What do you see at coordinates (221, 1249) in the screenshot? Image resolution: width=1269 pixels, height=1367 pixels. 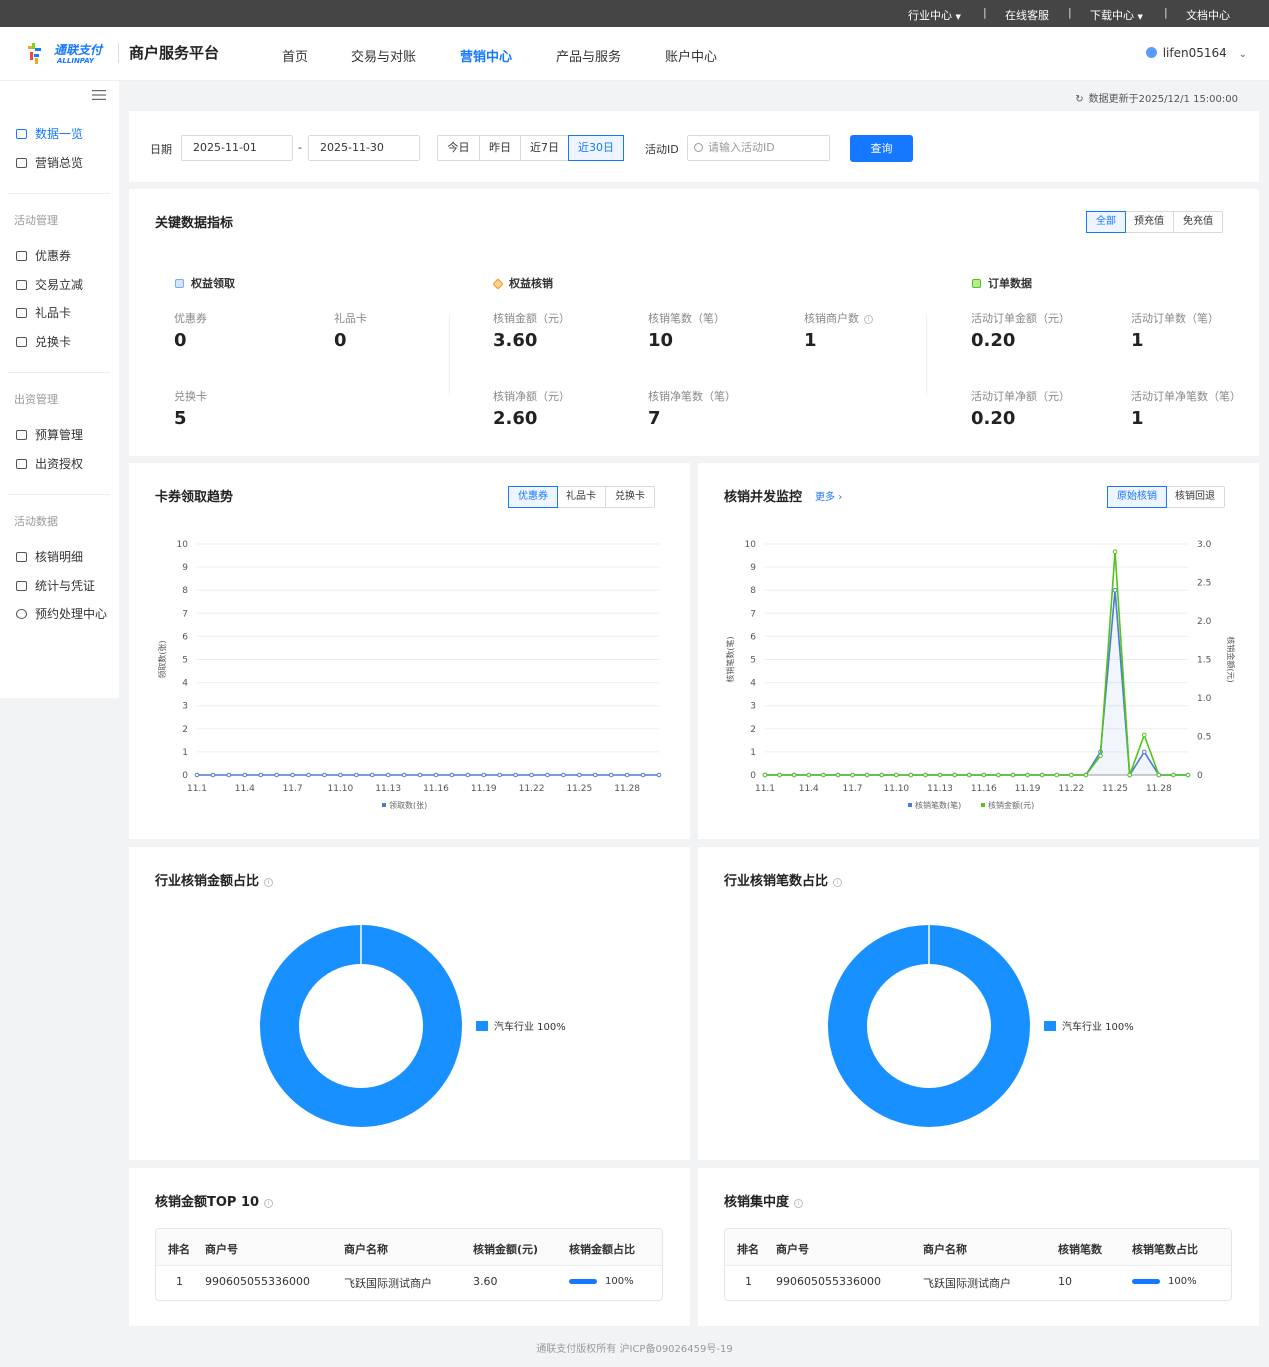 I see `column-header: 商户号` at bounding box center [221, 1249].